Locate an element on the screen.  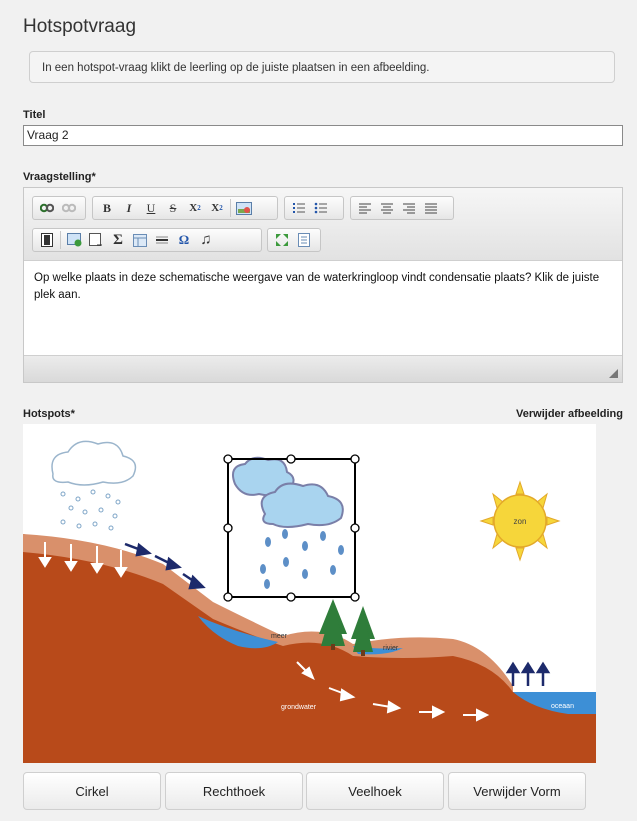
shape-buttons: Cirkel Rechthoek Veelhoek Verwijder Vorm is located at coordinates (323, 791).